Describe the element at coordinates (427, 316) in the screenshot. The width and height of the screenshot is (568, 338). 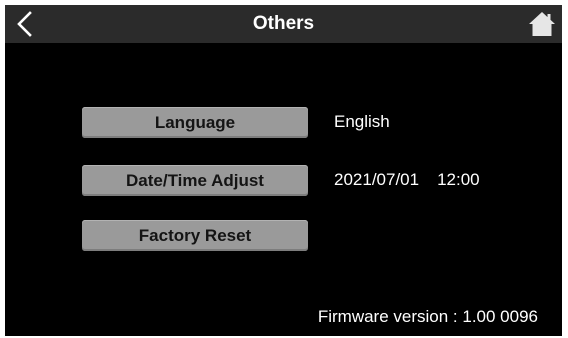
I see `firmware-version: Firmware version : 1.00 0096` at that location.